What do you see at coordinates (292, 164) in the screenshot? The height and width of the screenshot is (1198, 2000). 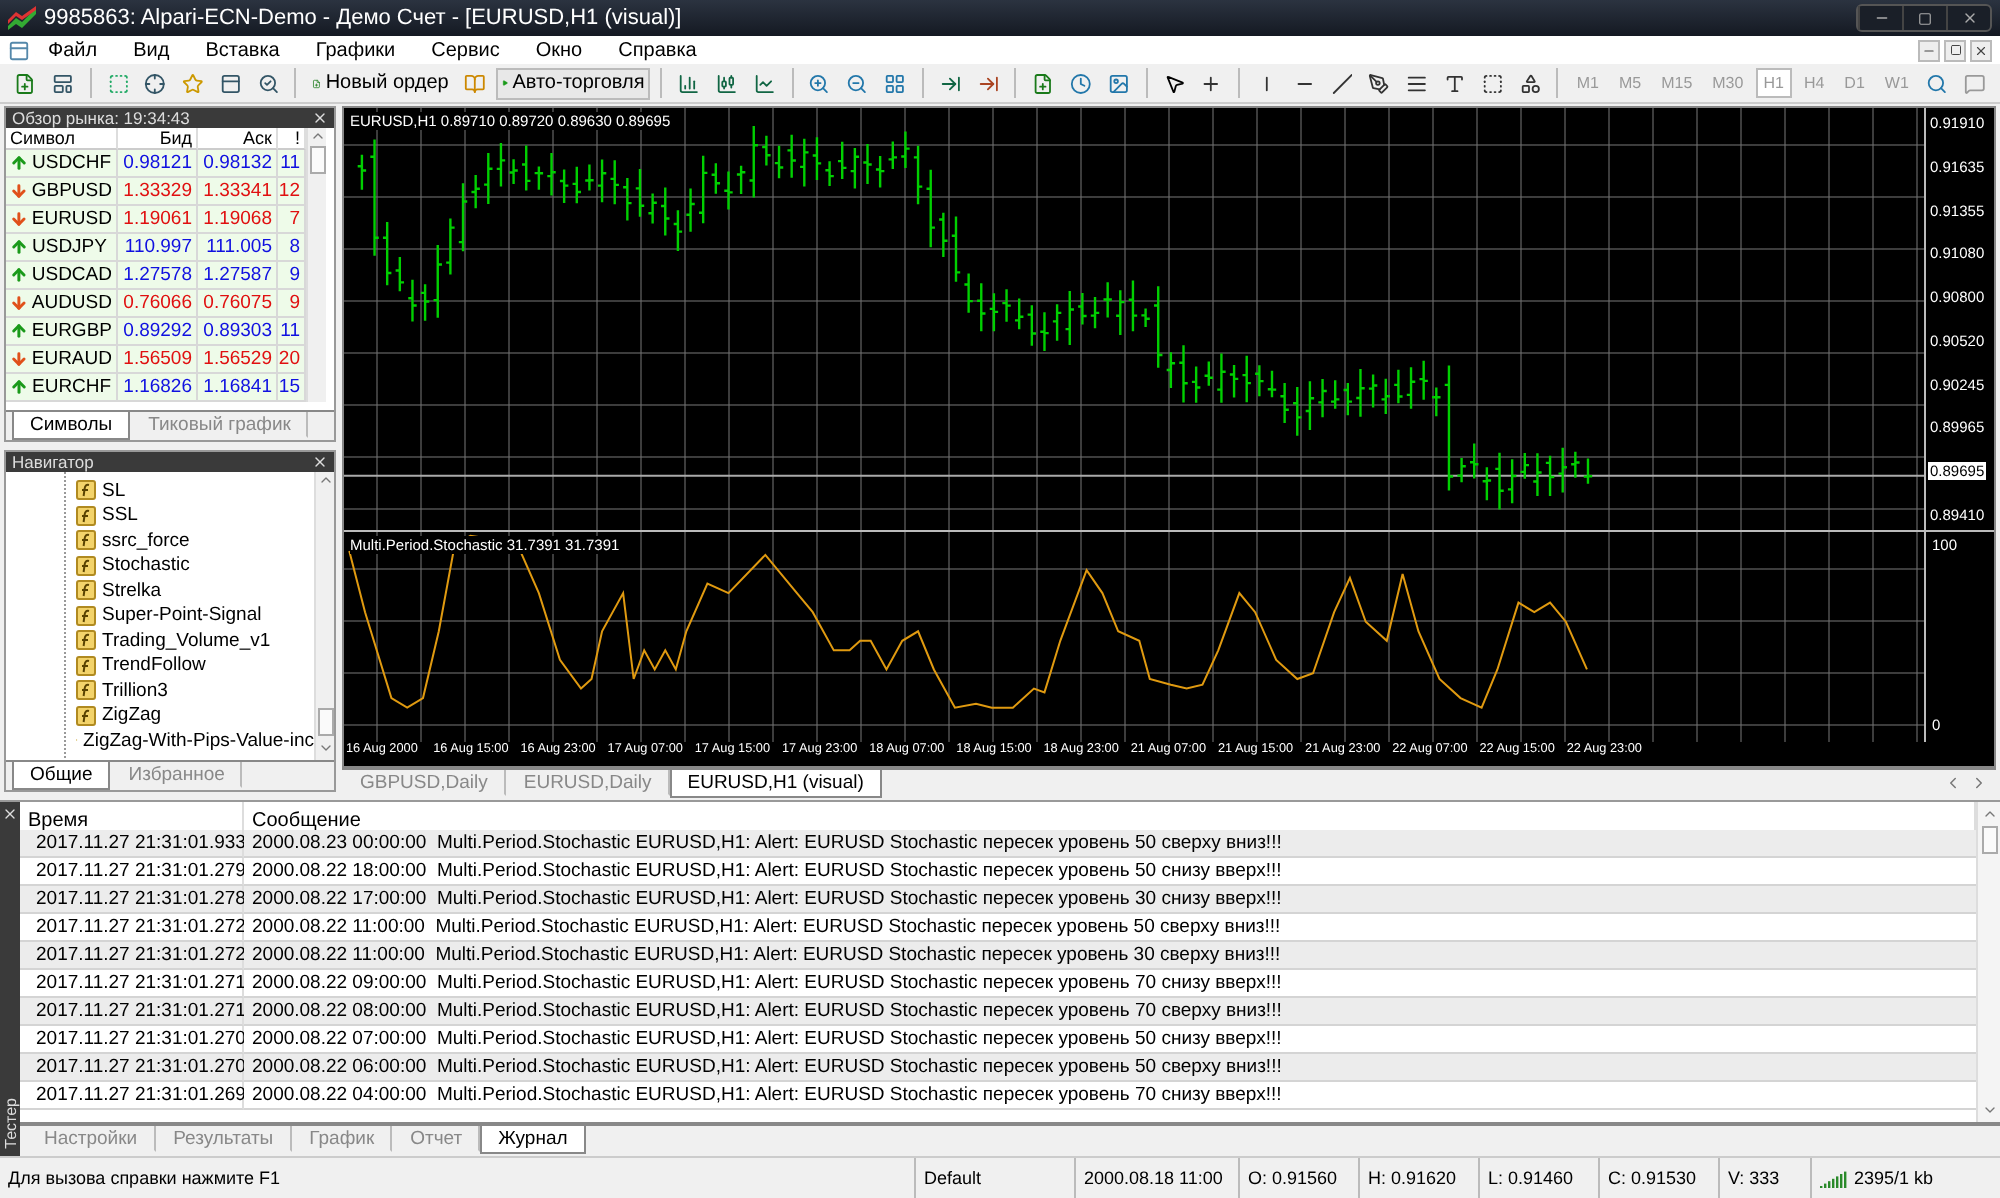 I see `spread-cell: 11` at bounding box center [292, 164].